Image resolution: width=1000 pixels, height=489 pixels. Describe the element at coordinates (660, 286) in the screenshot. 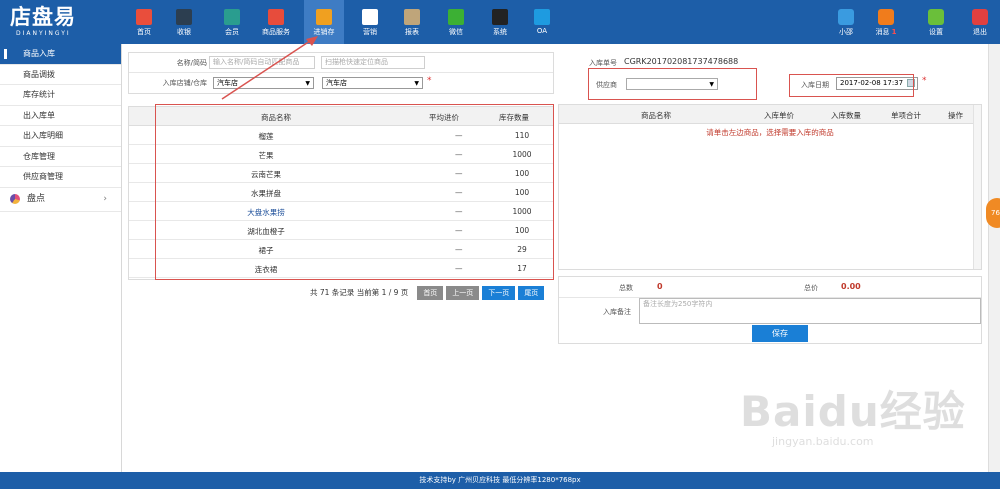

I see `count-value: 0` at that location.